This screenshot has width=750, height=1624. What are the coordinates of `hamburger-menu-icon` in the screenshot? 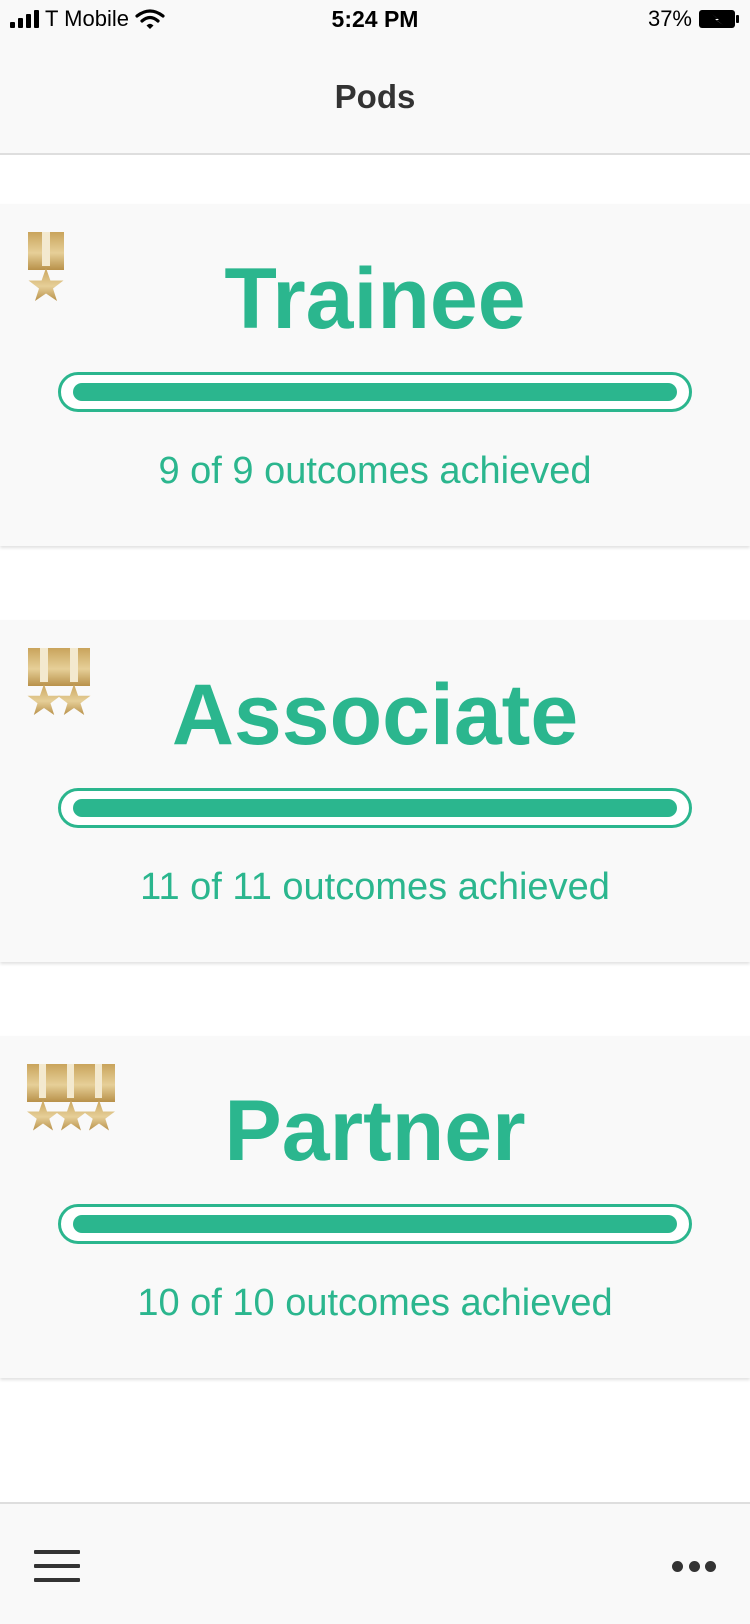 It's located at (58, 1567).